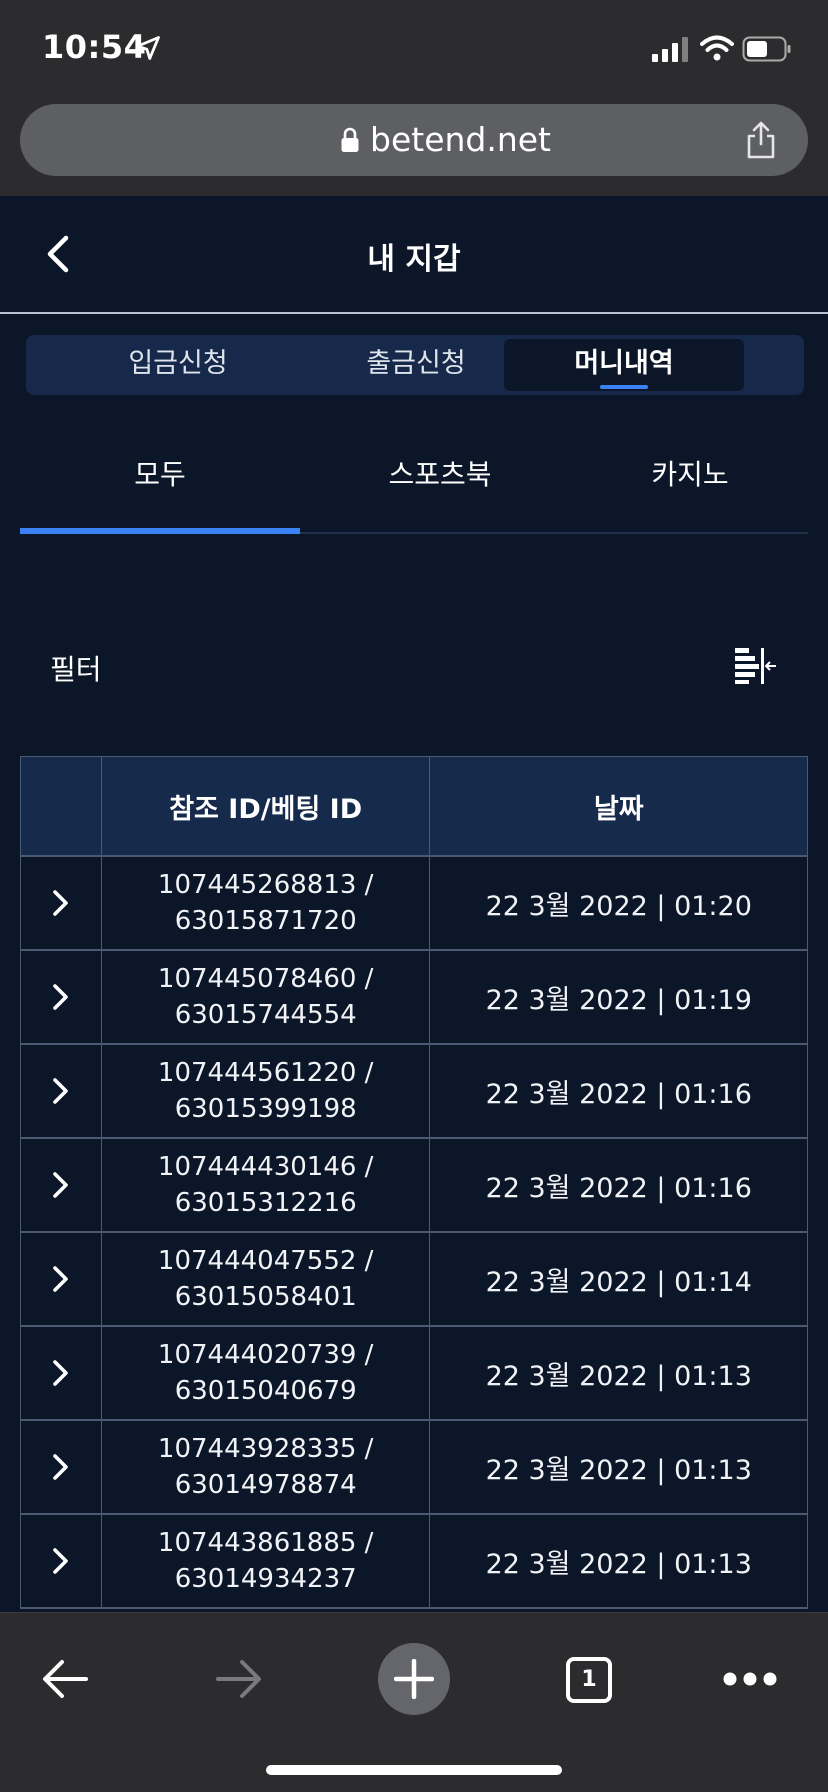  What do you see at coordinates (94, 47) in the screenshot?
I see `status-time: 10:54` at bounding box center [94, 47].